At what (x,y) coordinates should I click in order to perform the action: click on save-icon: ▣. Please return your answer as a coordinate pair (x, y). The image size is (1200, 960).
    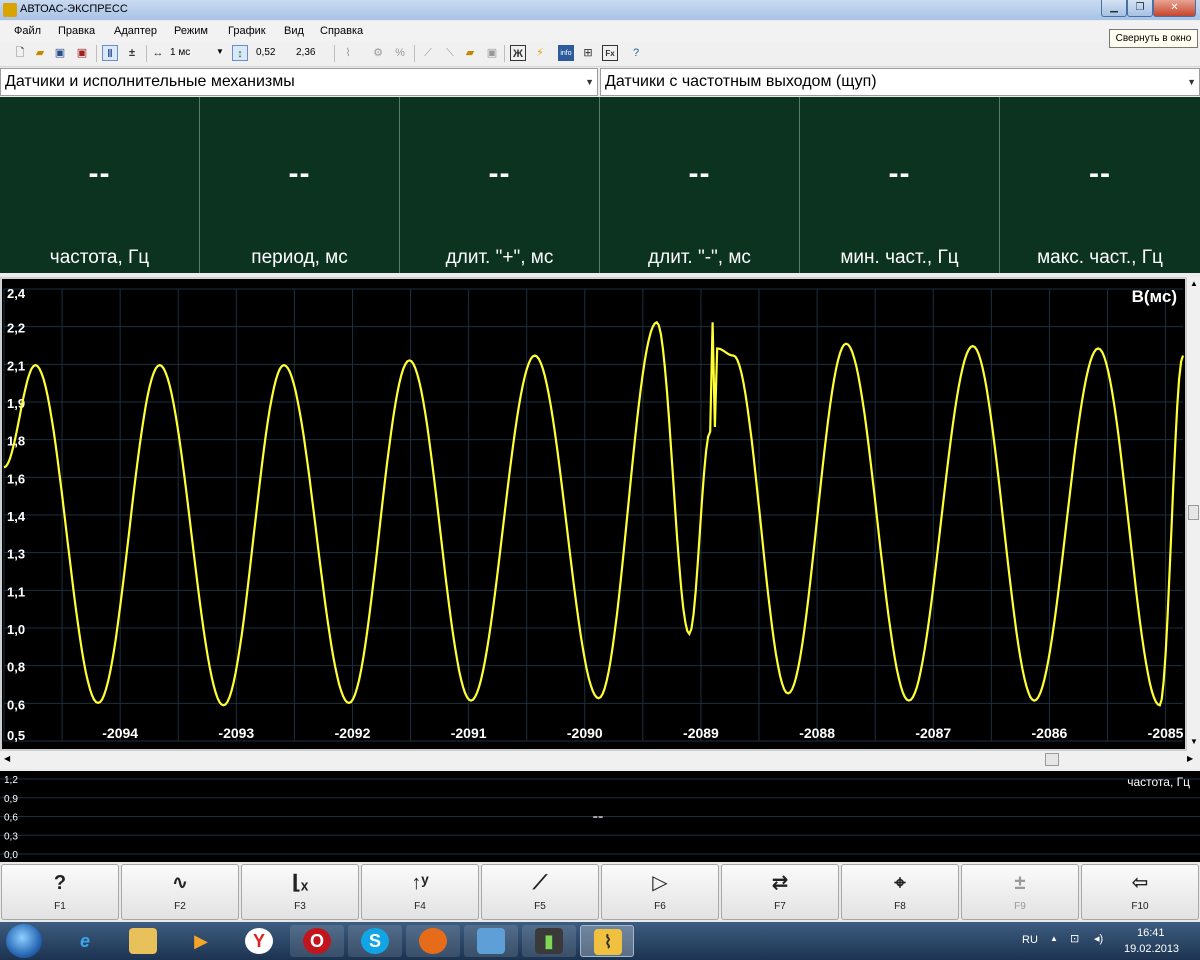
    Looking at the image, I should click on (60, 53).